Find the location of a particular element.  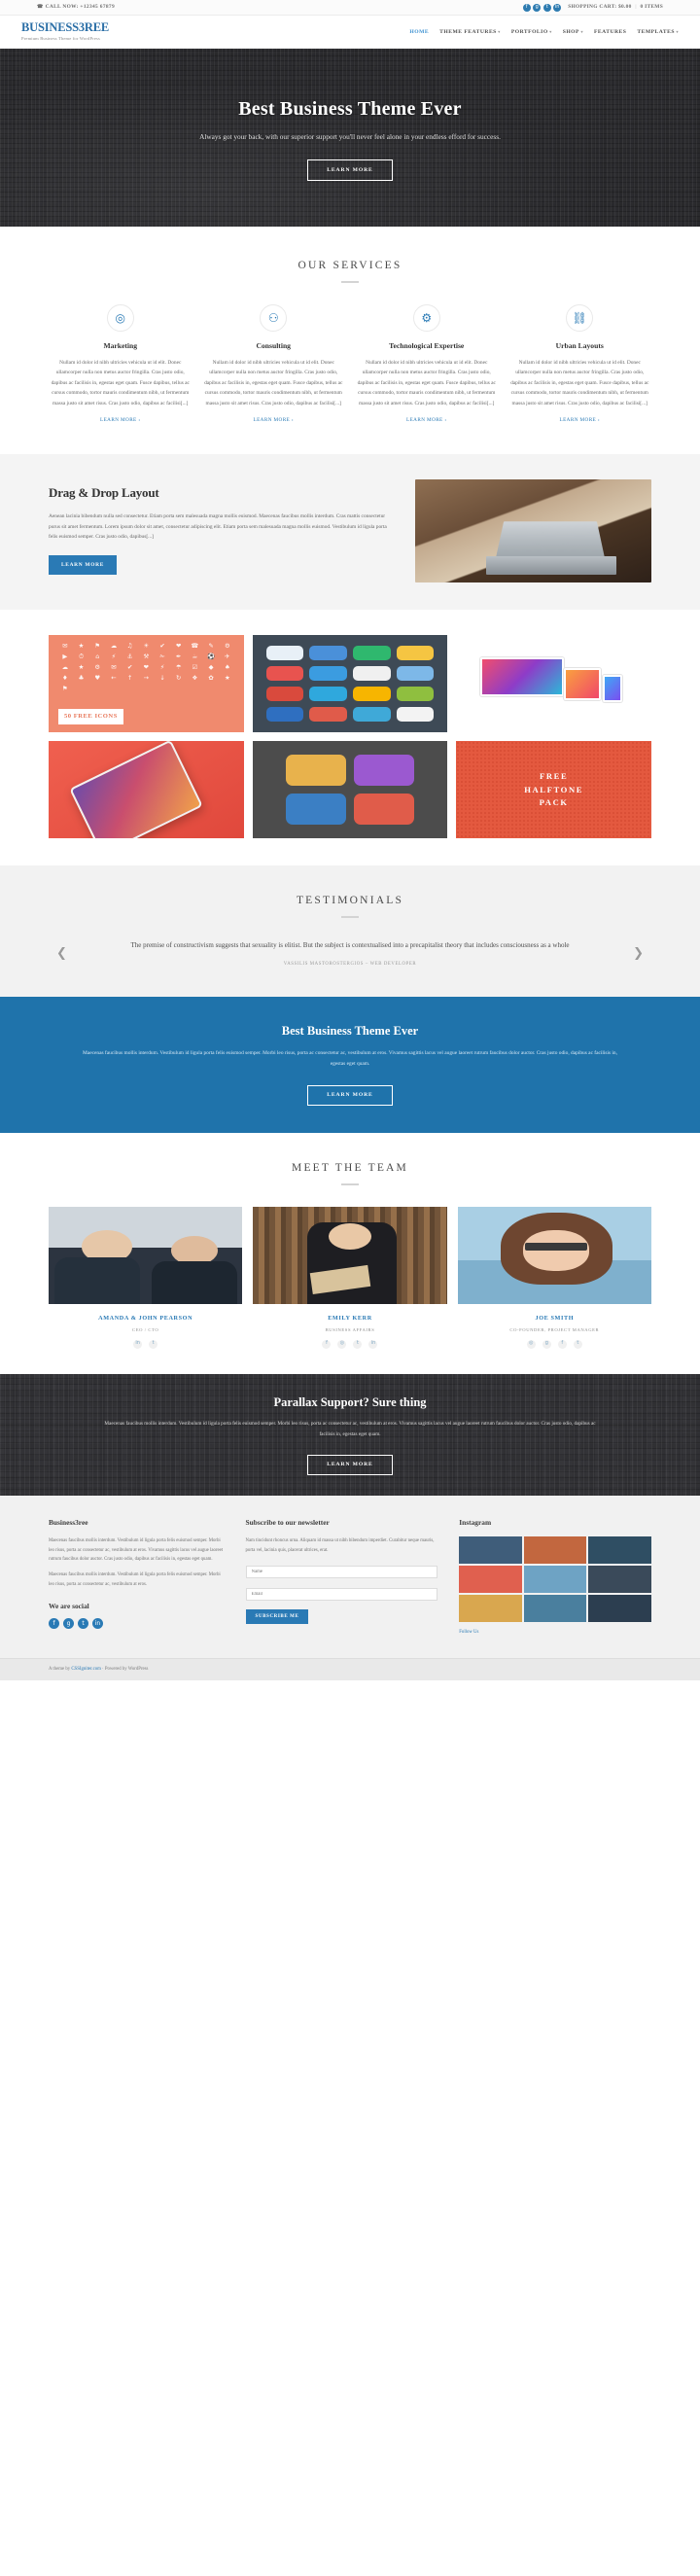

sheet-icon: ✎ is located at coordinates (211, 646).